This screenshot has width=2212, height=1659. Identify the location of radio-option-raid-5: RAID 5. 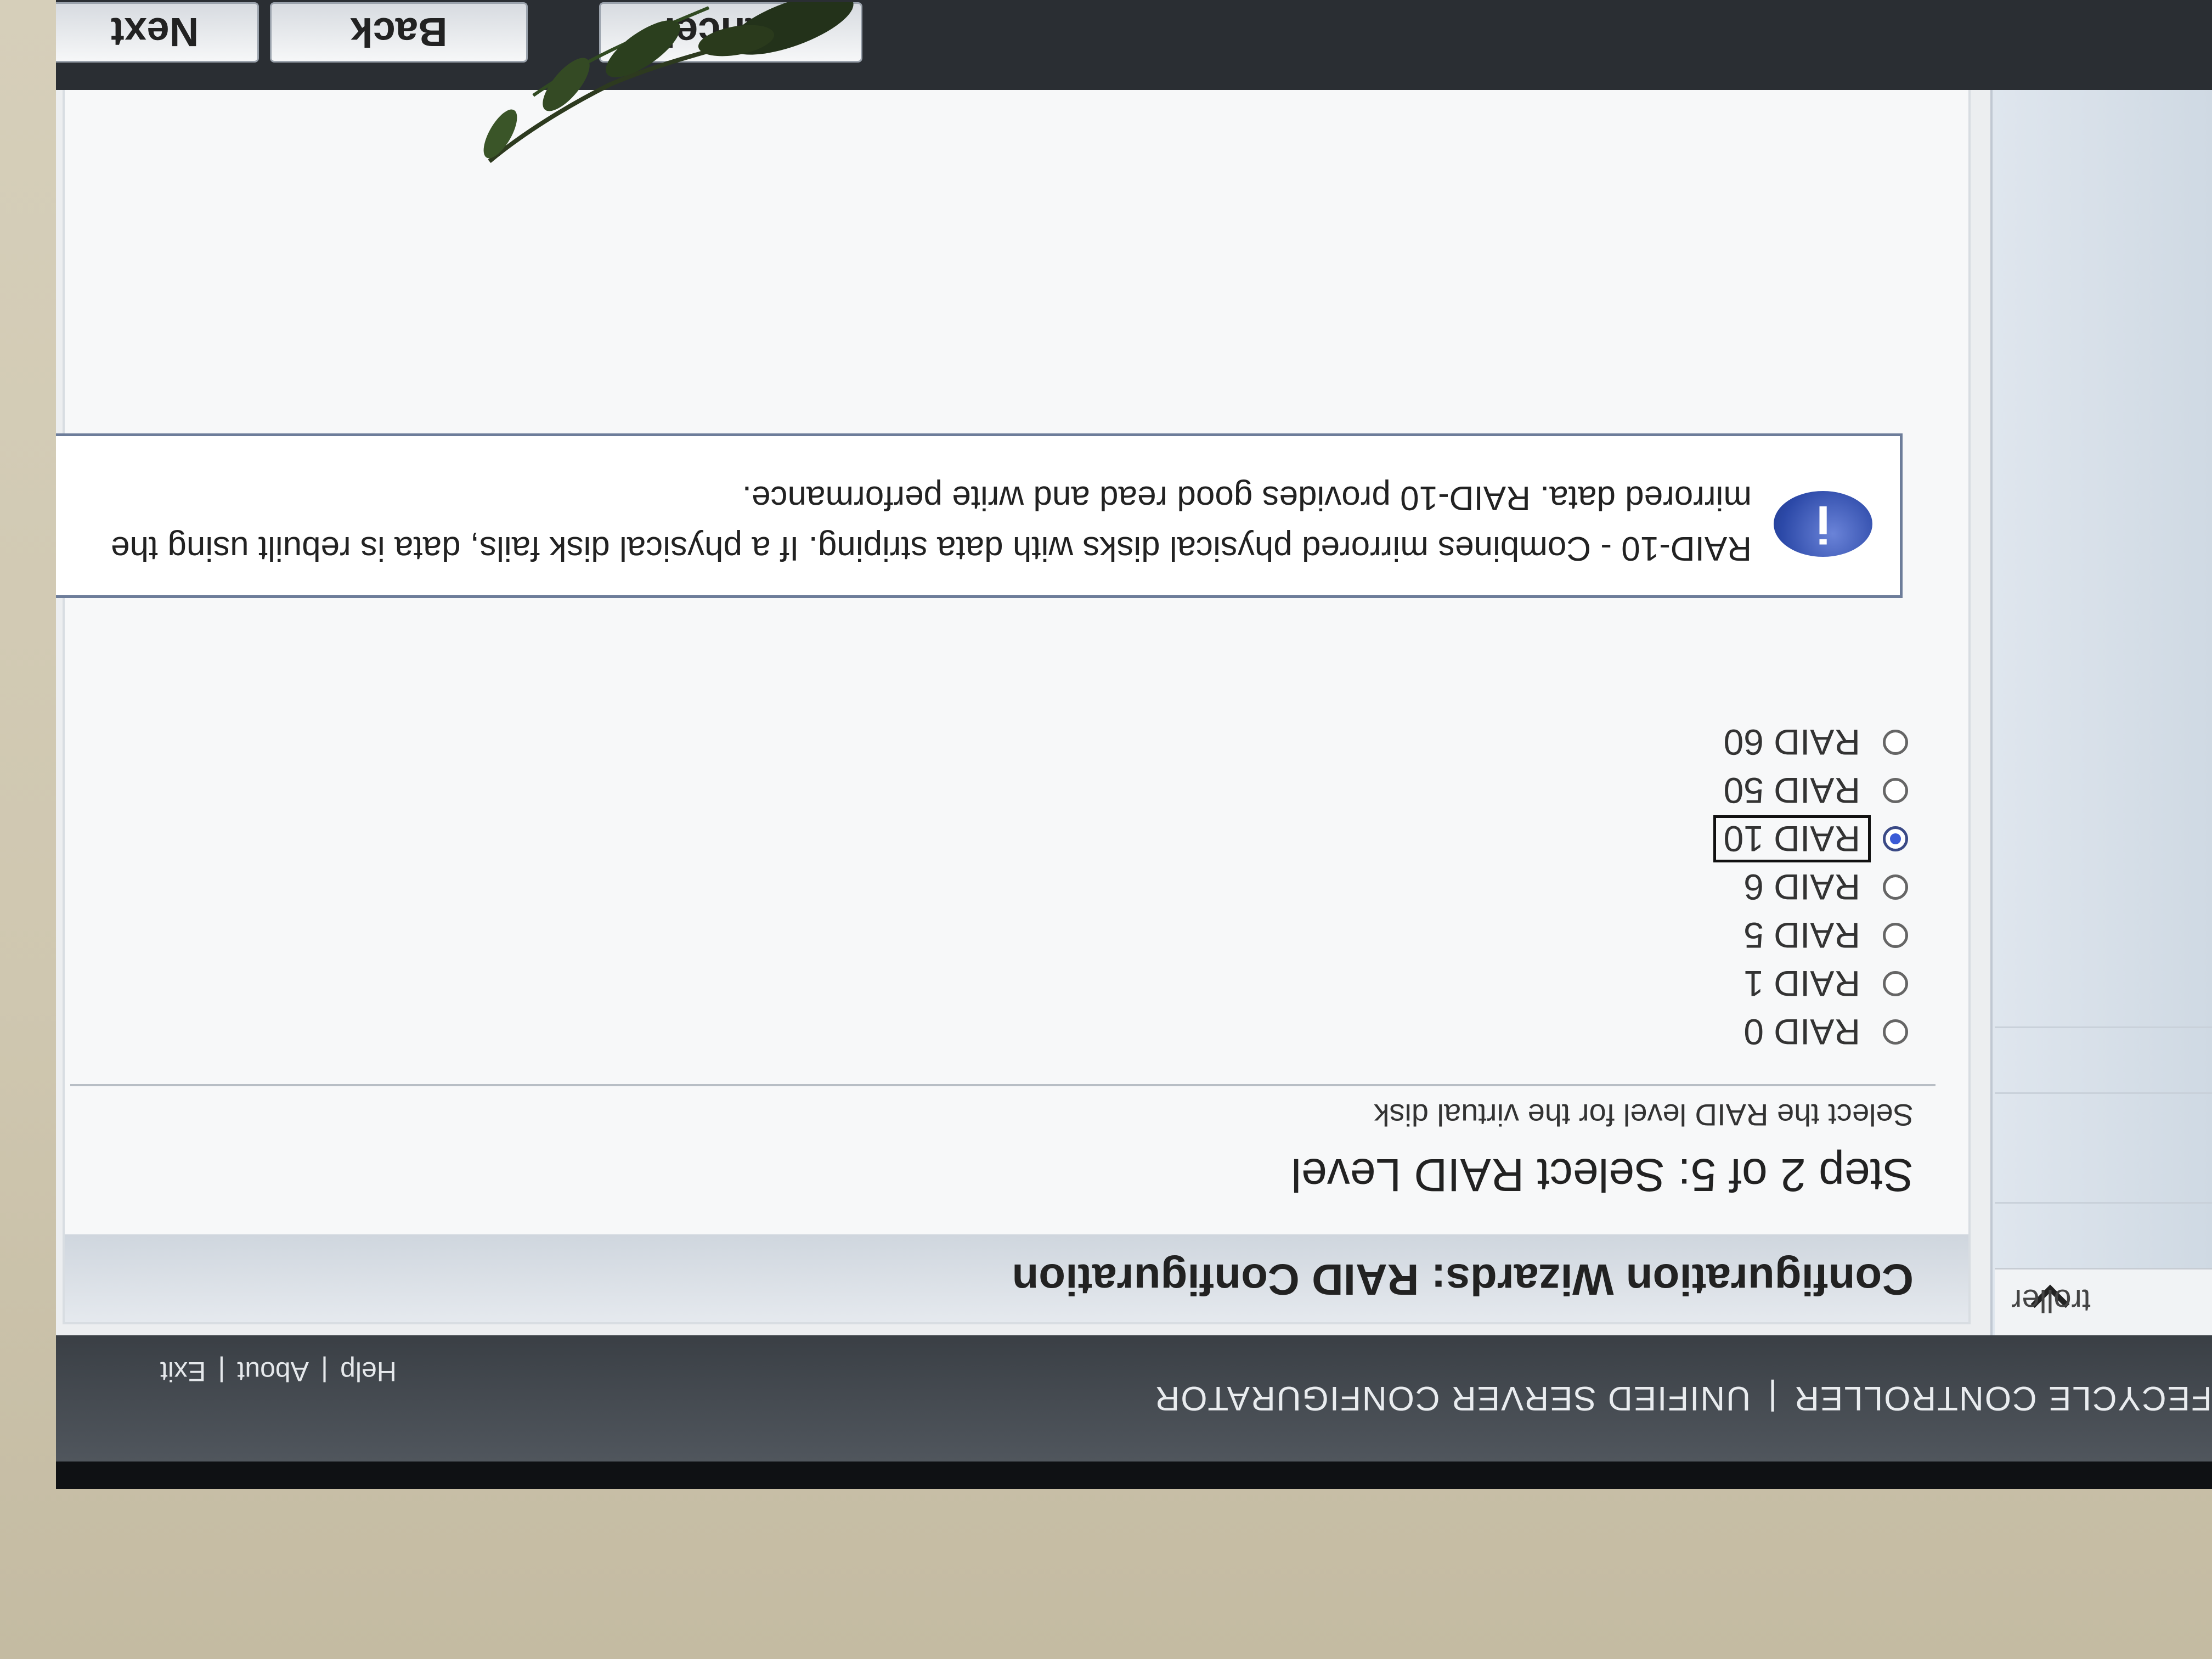
(1810, 935).